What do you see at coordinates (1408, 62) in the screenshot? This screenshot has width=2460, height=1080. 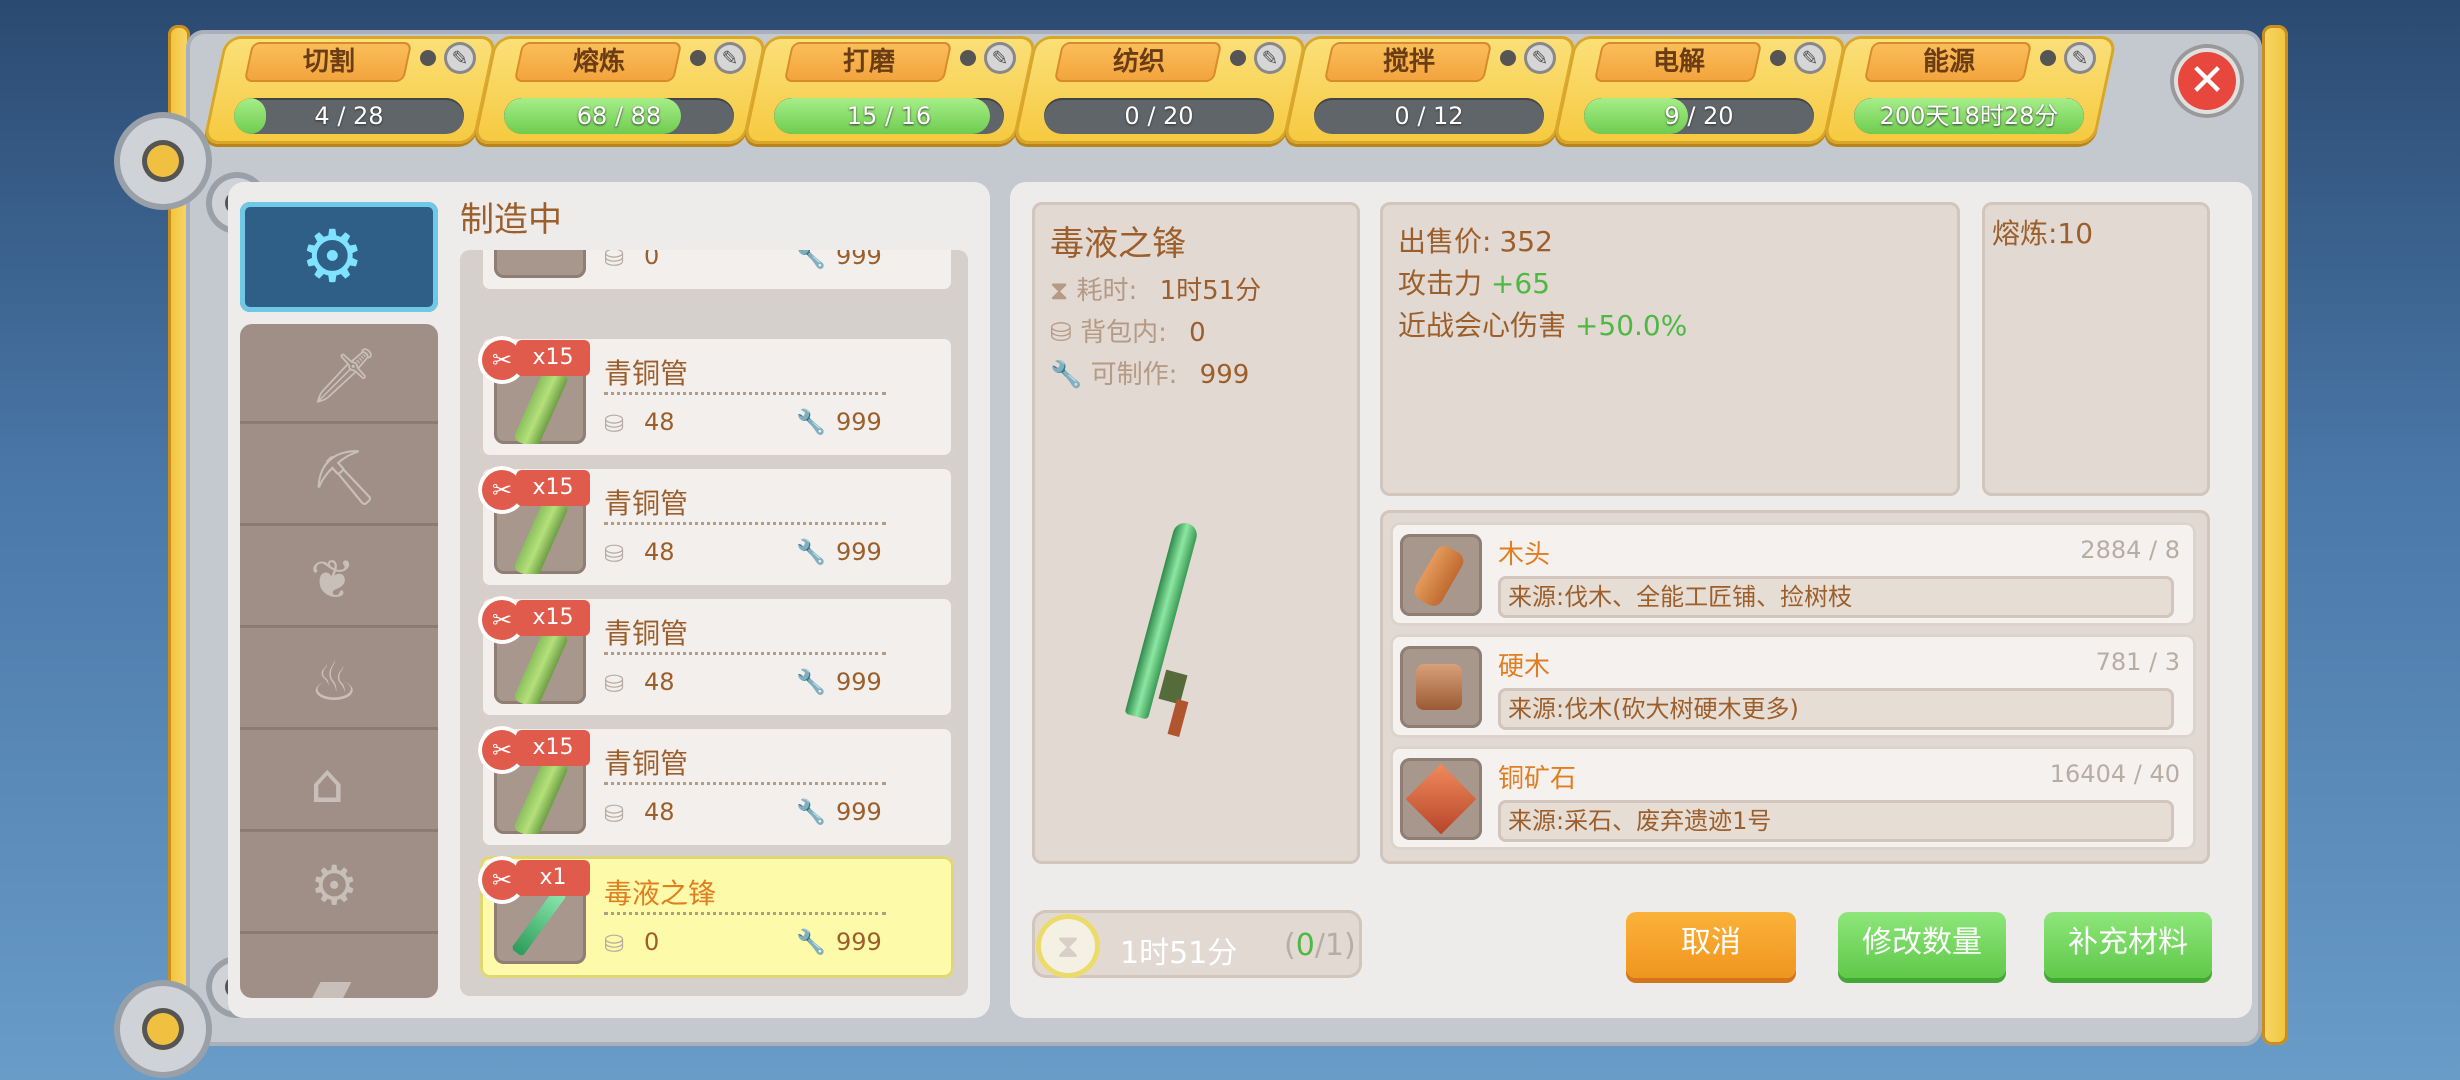 I see `tab-label: 搅拌` at bounding box center [1408, 62].